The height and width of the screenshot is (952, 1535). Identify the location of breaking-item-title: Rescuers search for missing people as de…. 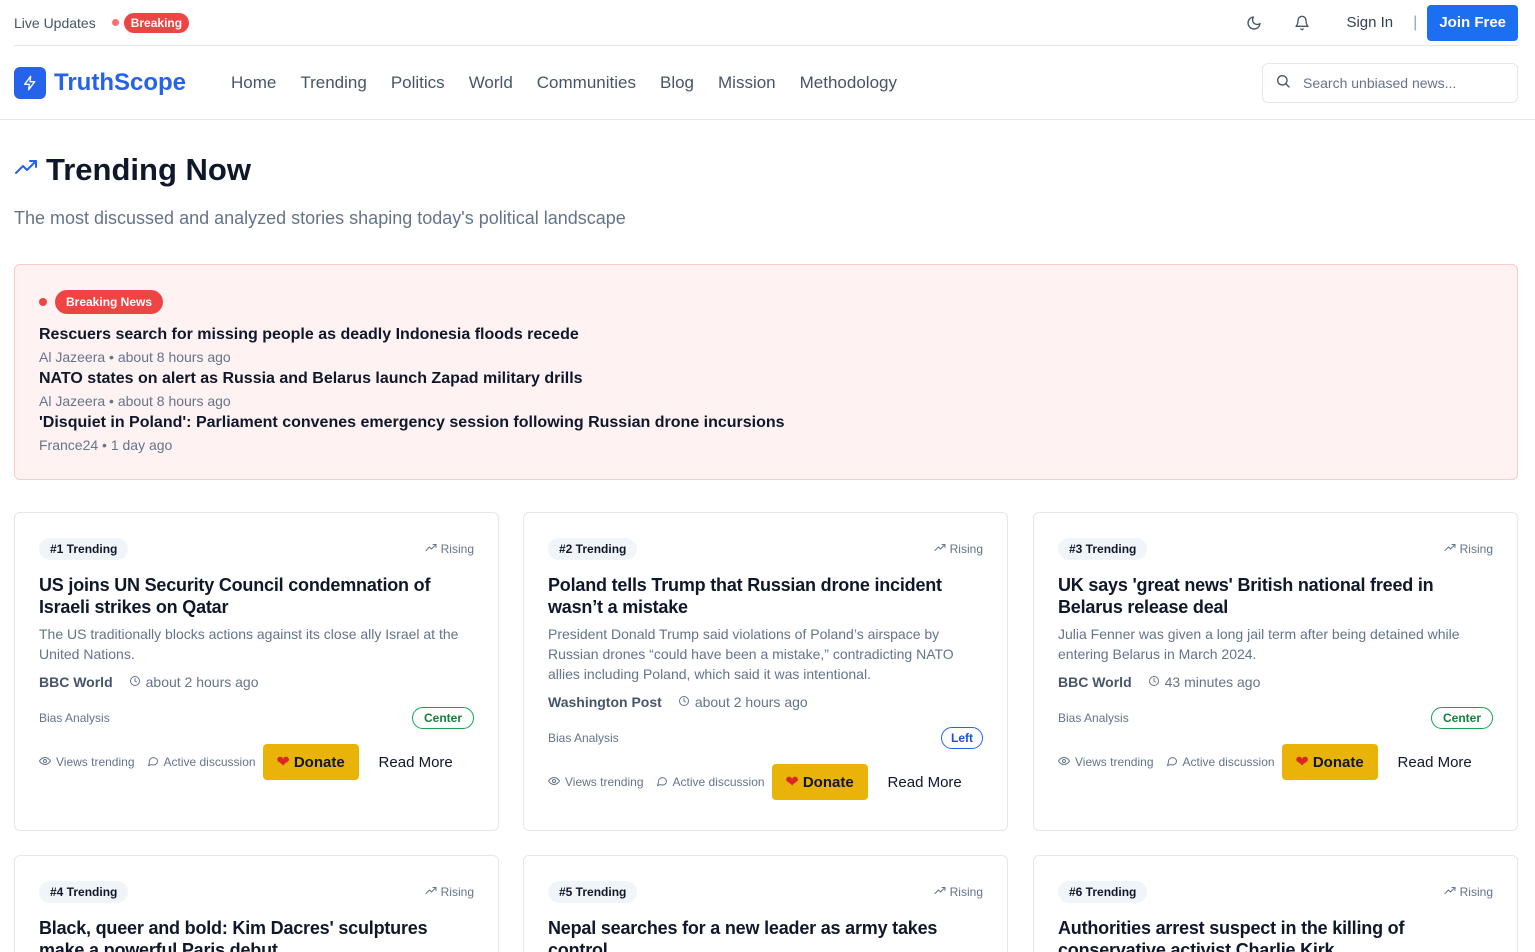
(309, 335).